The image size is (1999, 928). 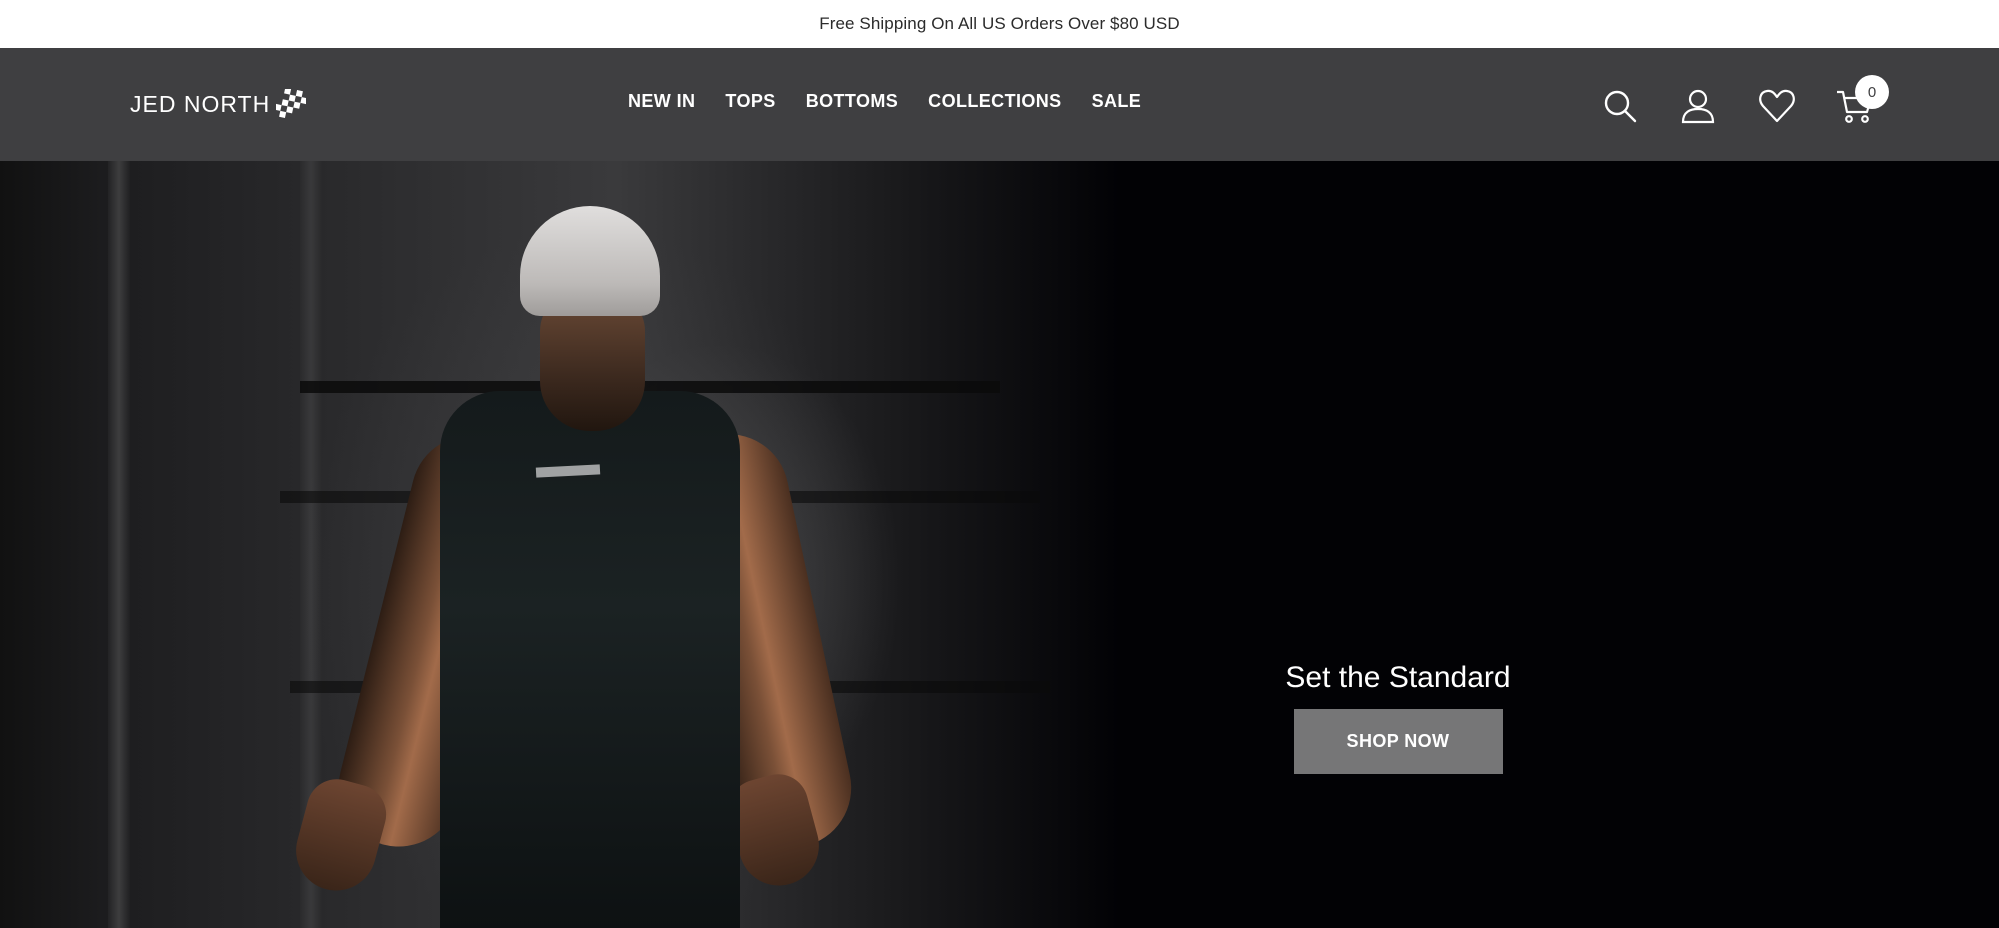 I want to click on nav-bottoms: BOTTOMS, so click(x=852, y=101).